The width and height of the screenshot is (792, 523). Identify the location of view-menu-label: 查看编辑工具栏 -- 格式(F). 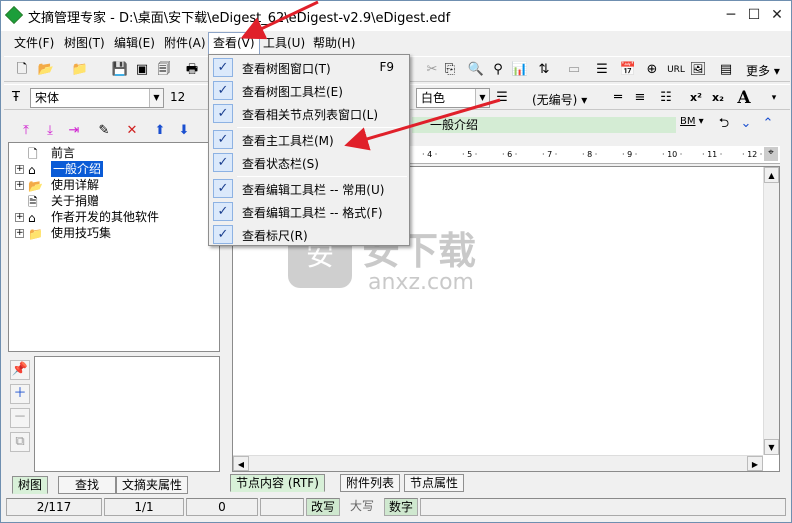
(312, 213).